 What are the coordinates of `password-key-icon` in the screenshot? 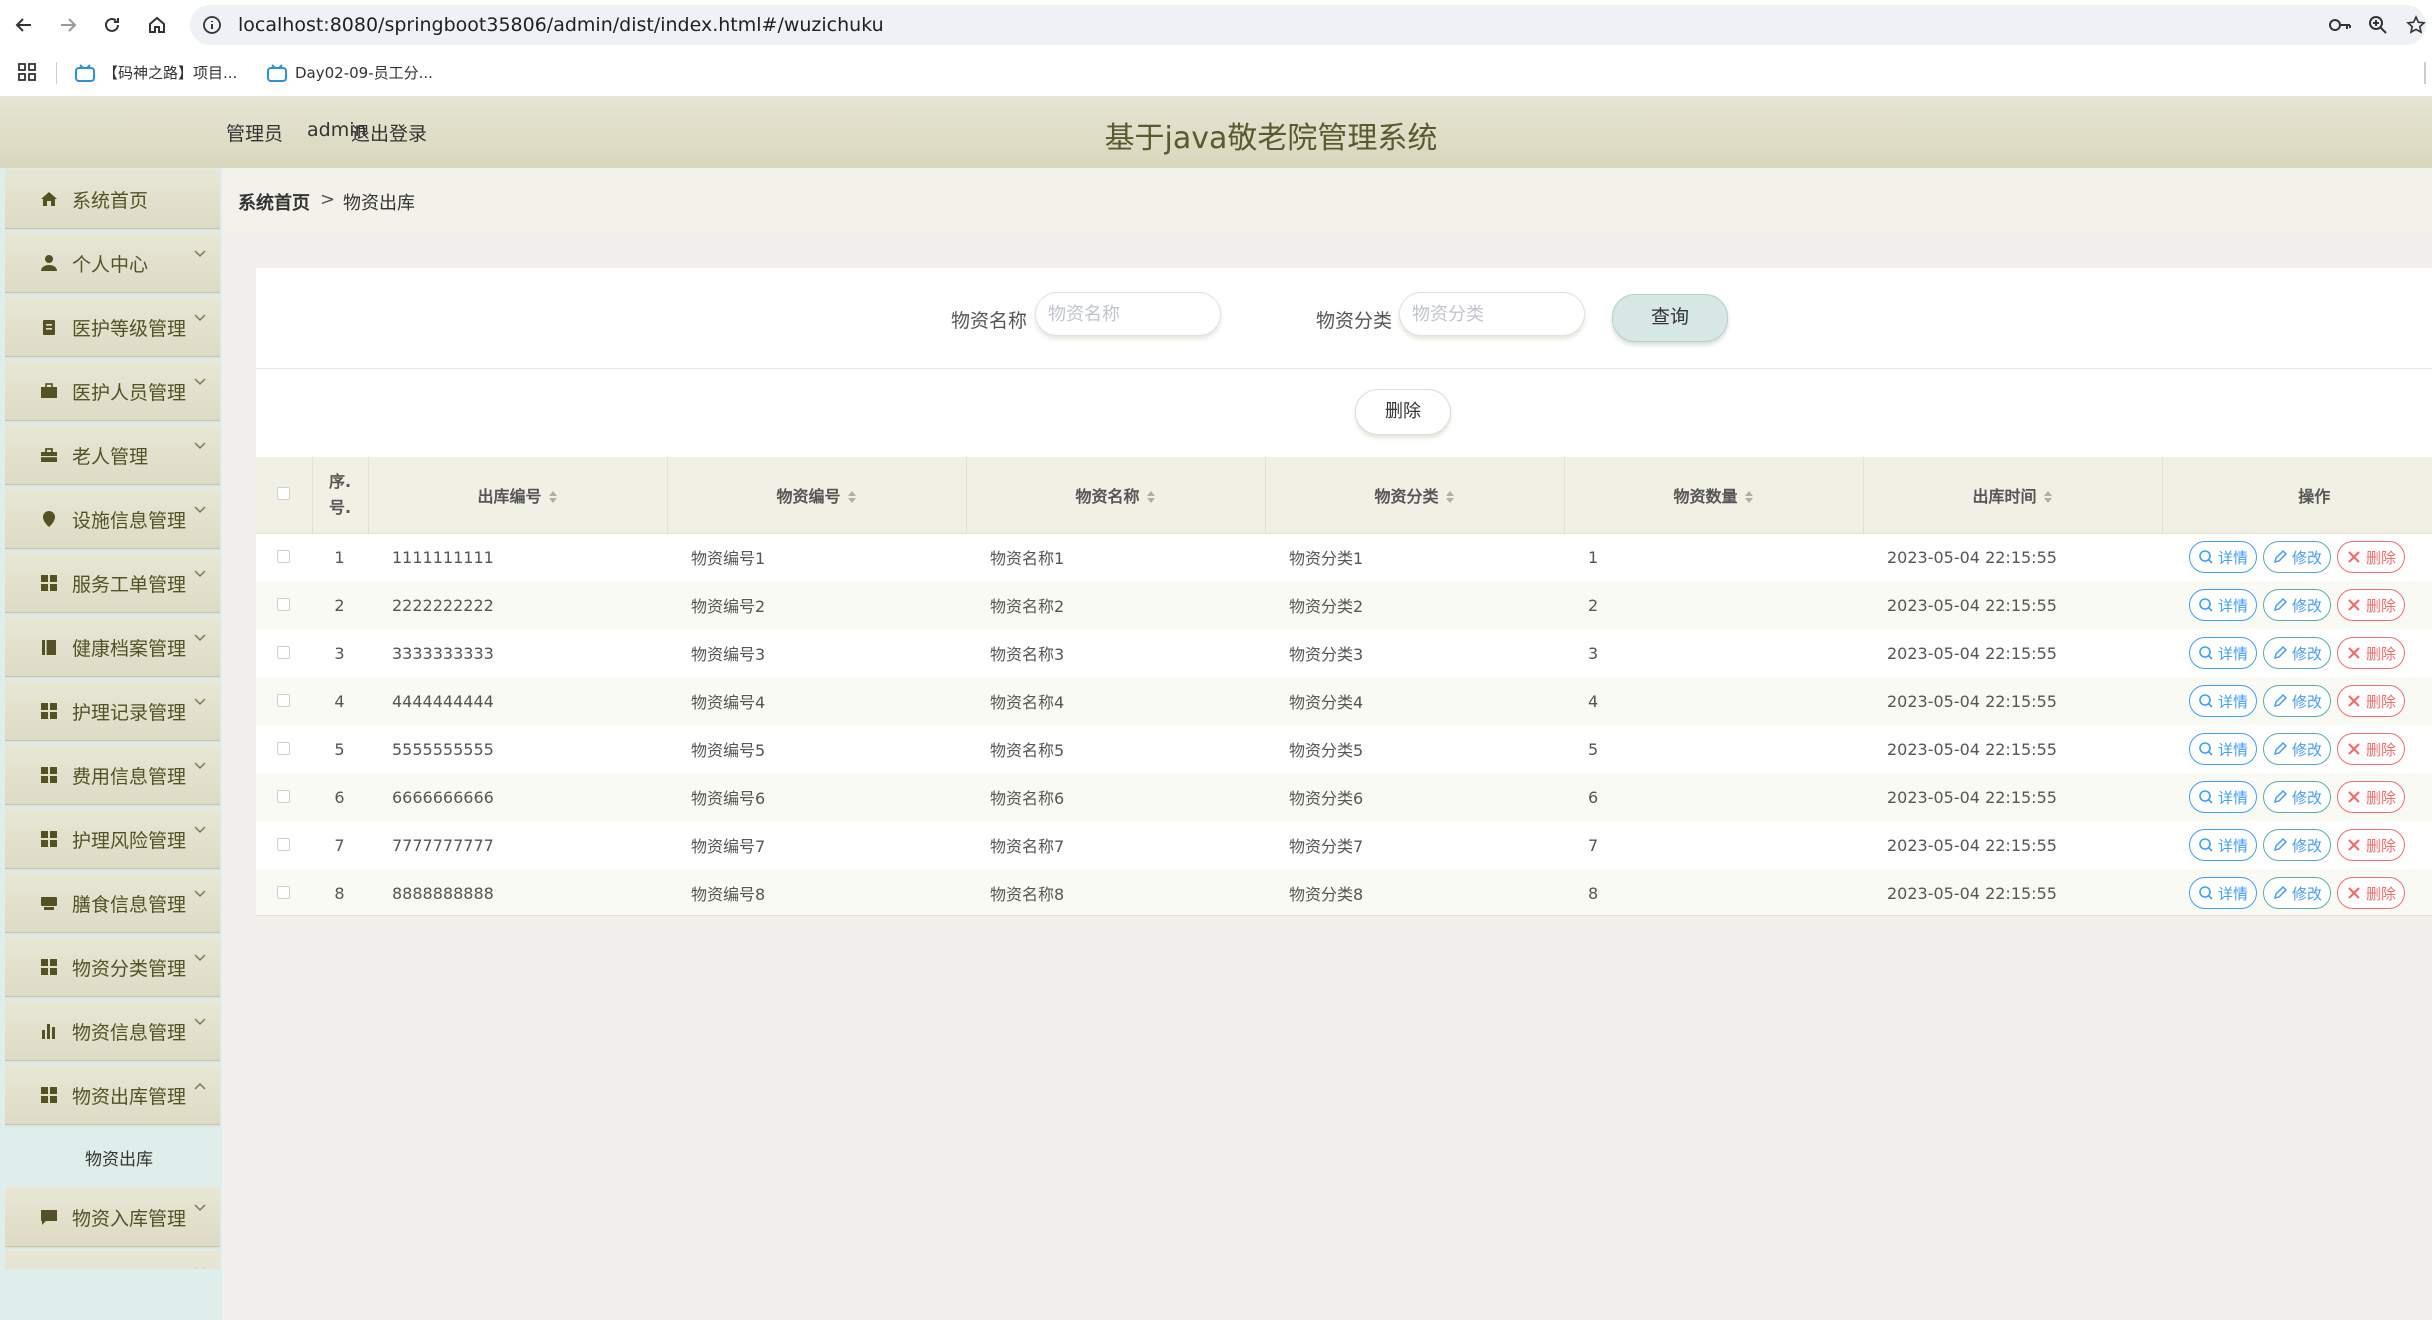 It's located at (2340, 25).